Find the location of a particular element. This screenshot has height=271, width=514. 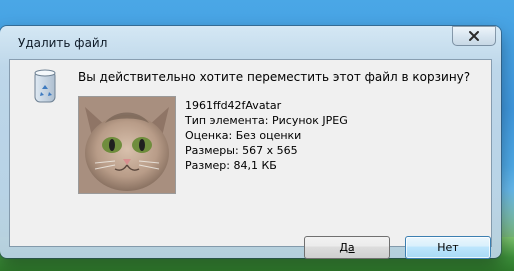

file-thumbnail is located at coordinates (127, 145).